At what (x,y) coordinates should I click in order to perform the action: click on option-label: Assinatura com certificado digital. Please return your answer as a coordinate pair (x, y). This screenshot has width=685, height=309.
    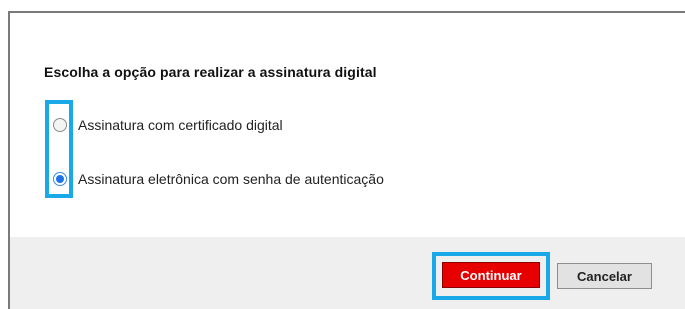
    Looking at the image, I should click on (180, 125).